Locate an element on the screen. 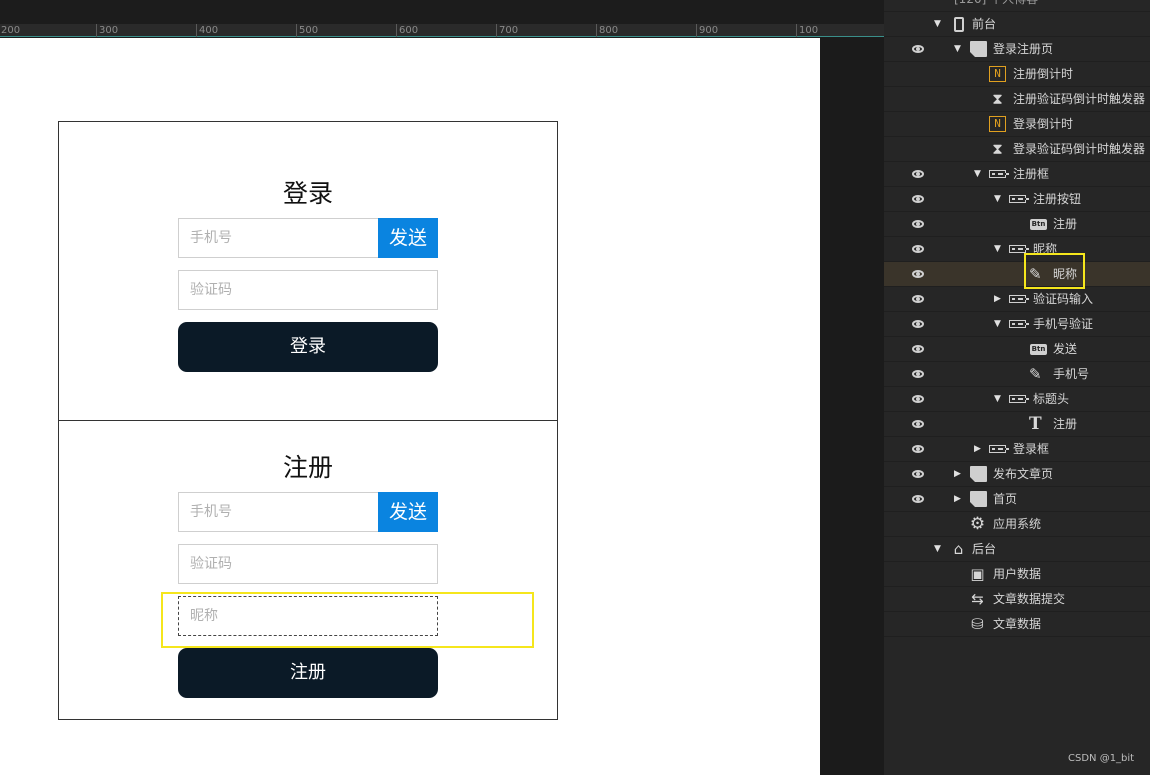 The image size is (1150, 775). ruler-tick: 100 is located at coordinates (807, 30).